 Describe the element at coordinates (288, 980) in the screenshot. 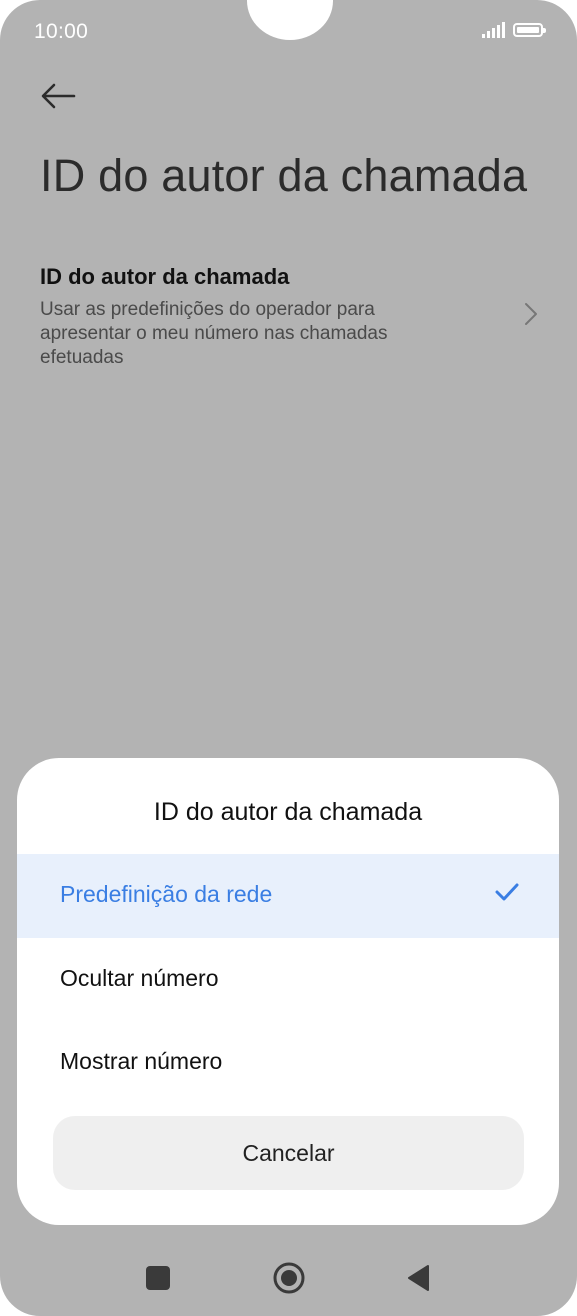

I see `option-hide-number: Ocultar número` at that location.